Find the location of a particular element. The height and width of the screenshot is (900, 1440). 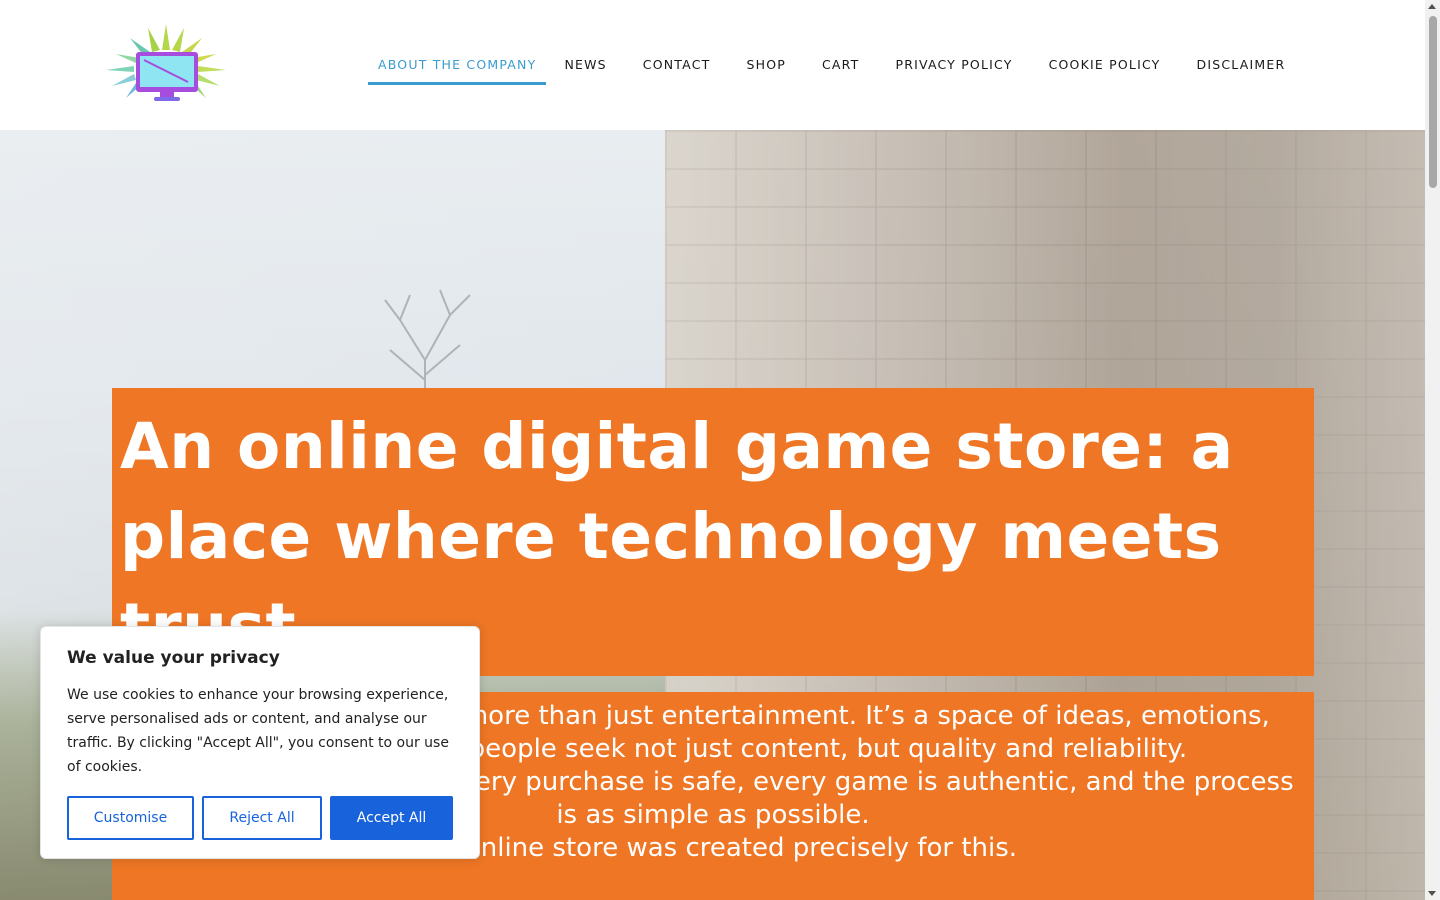

nav-news: NEWS is located at coordinates (585, 58).